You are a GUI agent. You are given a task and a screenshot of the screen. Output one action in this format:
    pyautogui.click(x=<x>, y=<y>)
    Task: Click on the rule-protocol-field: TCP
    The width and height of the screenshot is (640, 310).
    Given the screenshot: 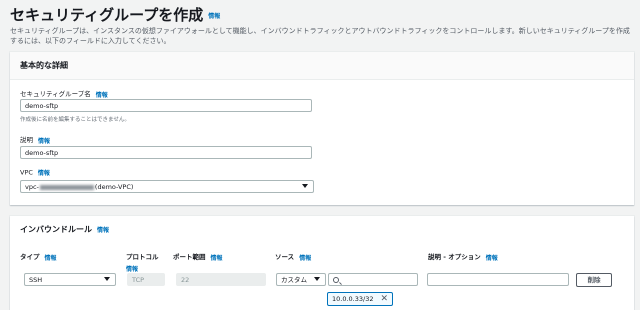 What is the action you would take?
    pyautogui.click(x=146, y=279)
    